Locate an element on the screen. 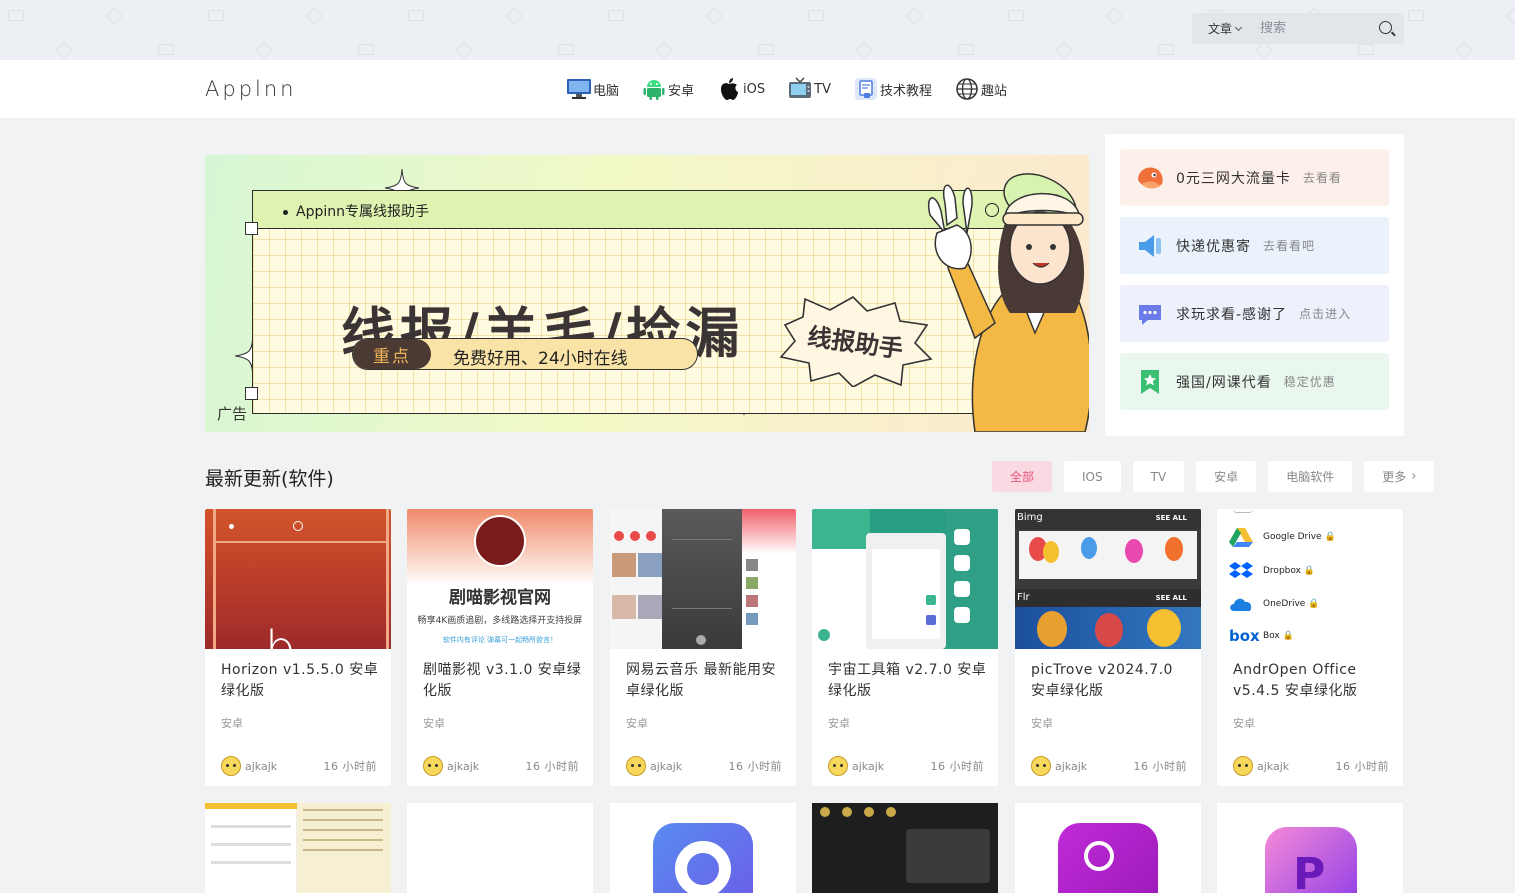 The image size is (1515, 893). search-type-select: 文章 is located at coordinates (1225, 28).